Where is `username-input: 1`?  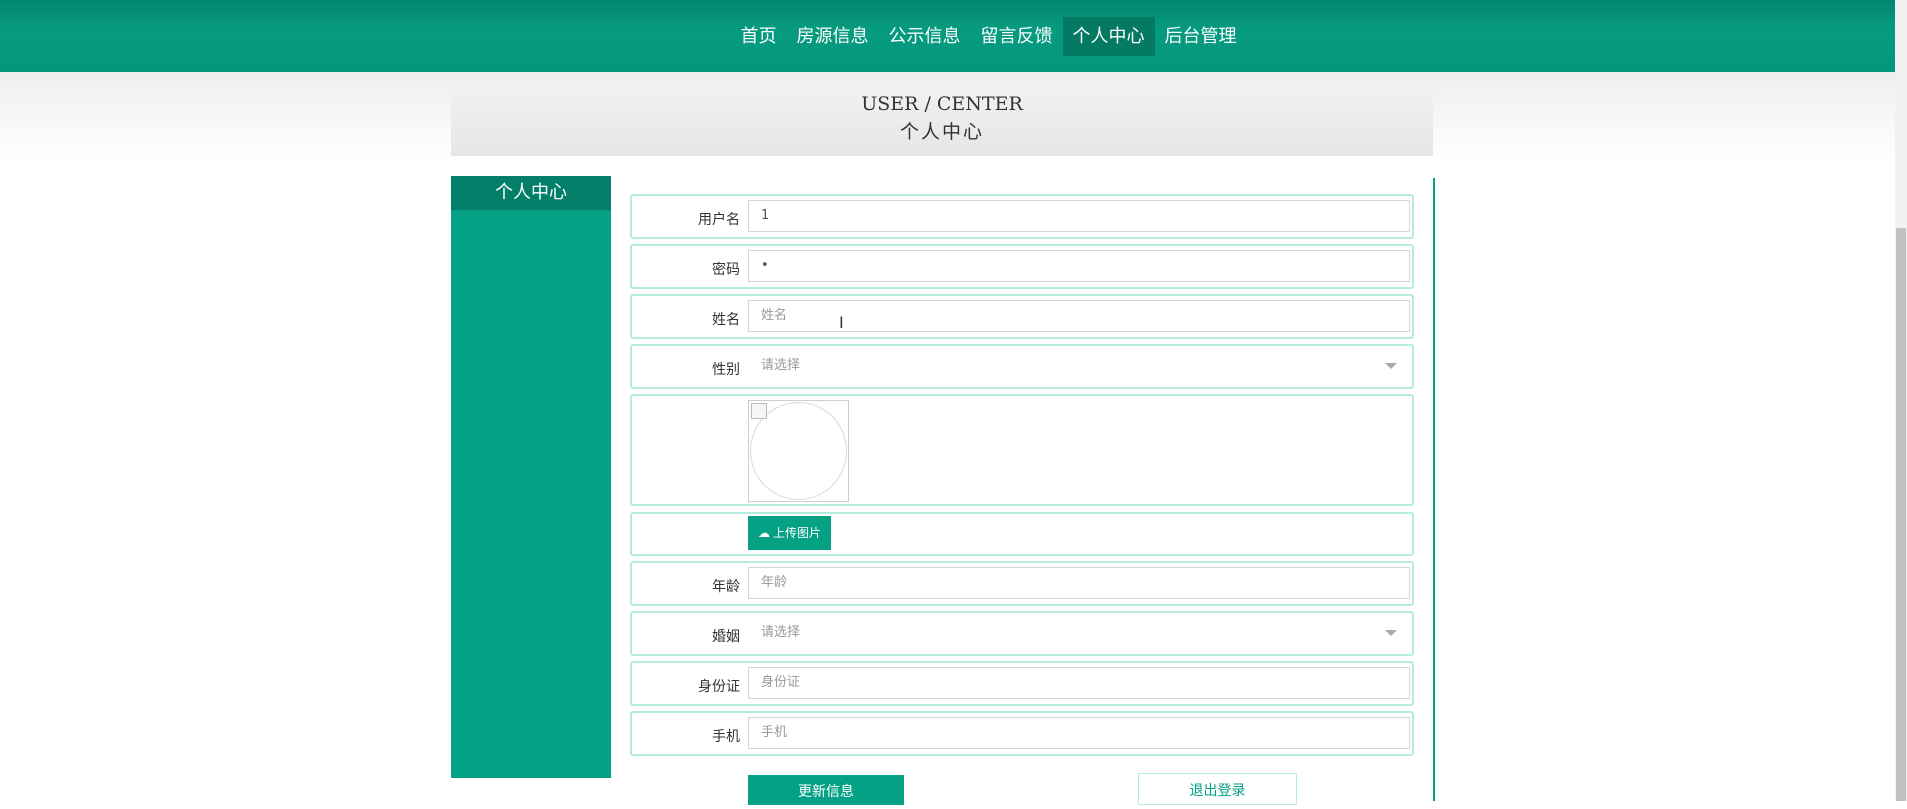 username-input: 1 is located at coordinates (1079, 216).